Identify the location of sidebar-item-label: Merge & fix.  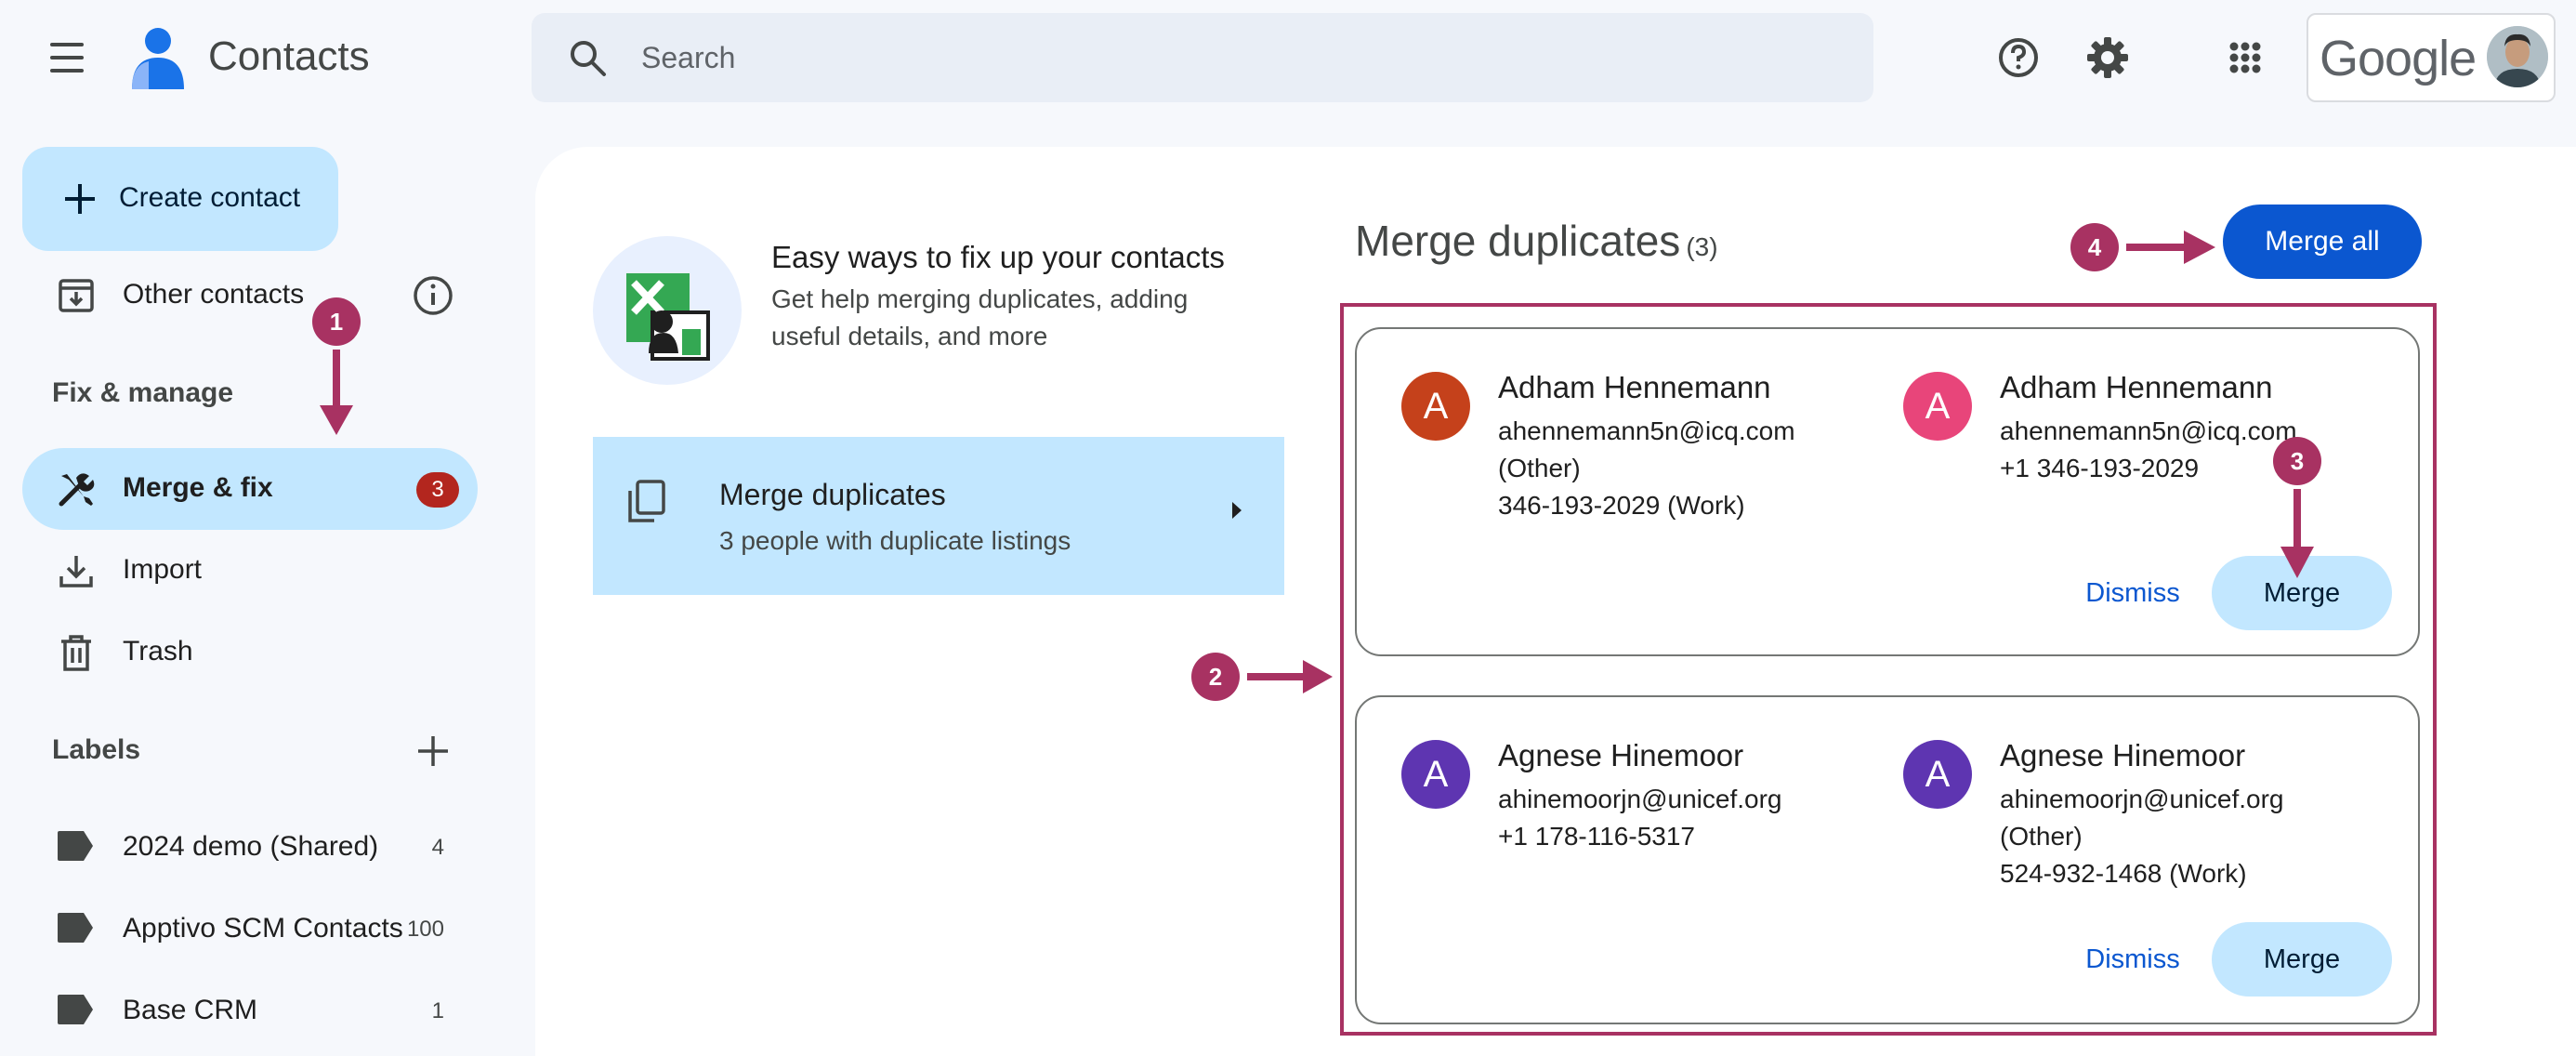
(198, 487).